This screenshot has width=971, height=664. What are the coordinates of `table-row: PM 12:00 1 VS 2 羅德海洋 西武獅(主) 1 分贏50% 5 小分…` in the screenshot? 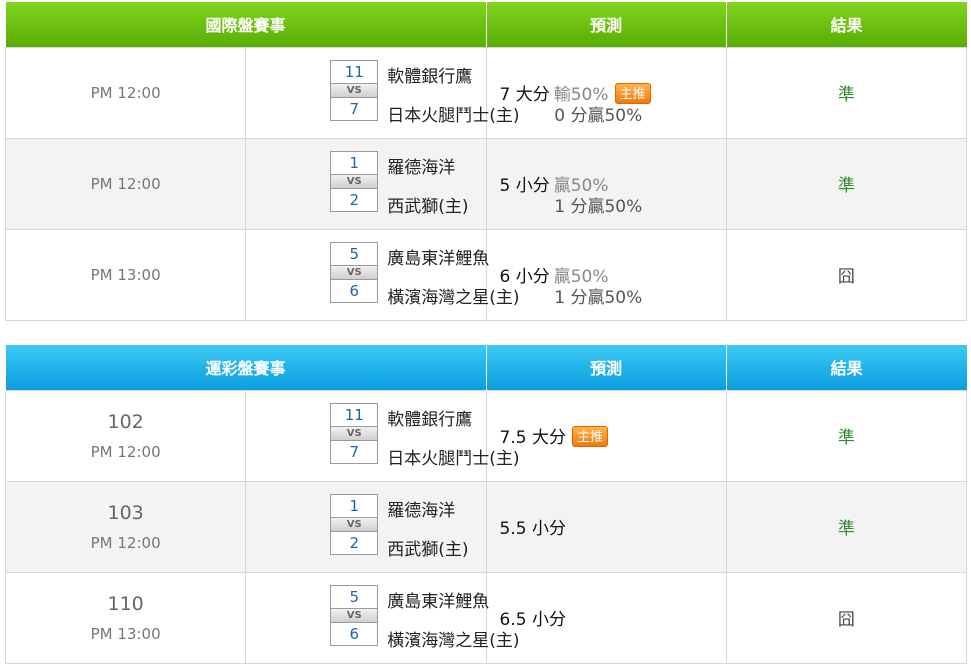 It's located at (486, 183).